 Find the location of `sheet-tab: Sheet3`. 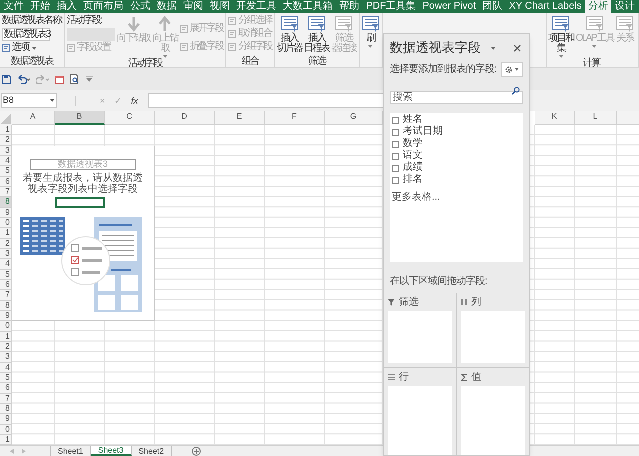

sheet-tab: Sheet3 is located at coordinates (111, 451).